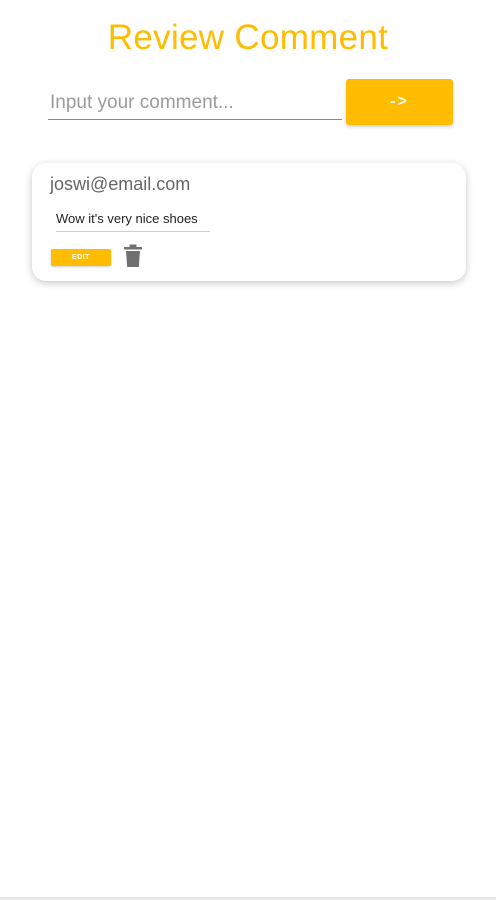 The width and height of the screenshot is (496, 900). Describe the element at coordinates (120, 184) in the screenshot. I see `comment-author-email: joswi@email.com` at that location.